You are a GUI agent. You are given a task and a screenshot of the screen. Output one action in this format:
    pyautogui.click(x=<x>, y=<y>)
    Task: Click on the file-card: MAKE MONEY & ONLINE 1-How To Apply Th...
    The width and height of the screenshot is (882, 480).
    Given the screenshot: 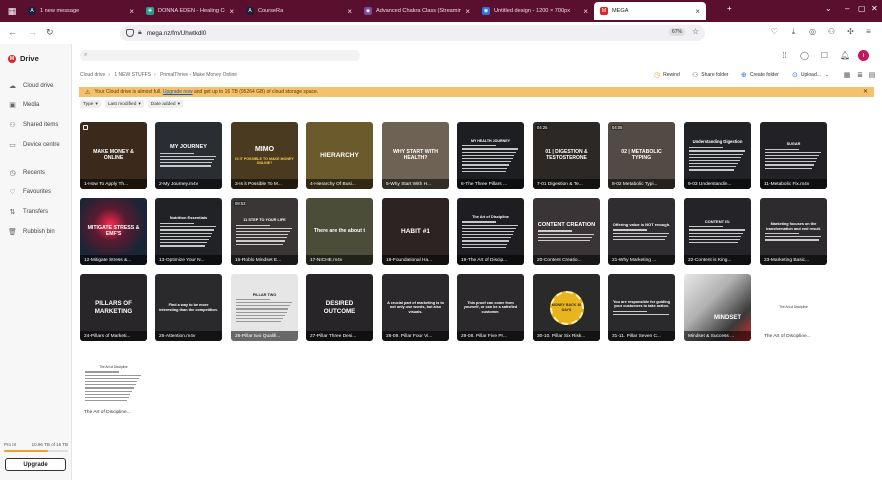 What is the action you would take?
    pyautogui.click(x=113, y=155)
    